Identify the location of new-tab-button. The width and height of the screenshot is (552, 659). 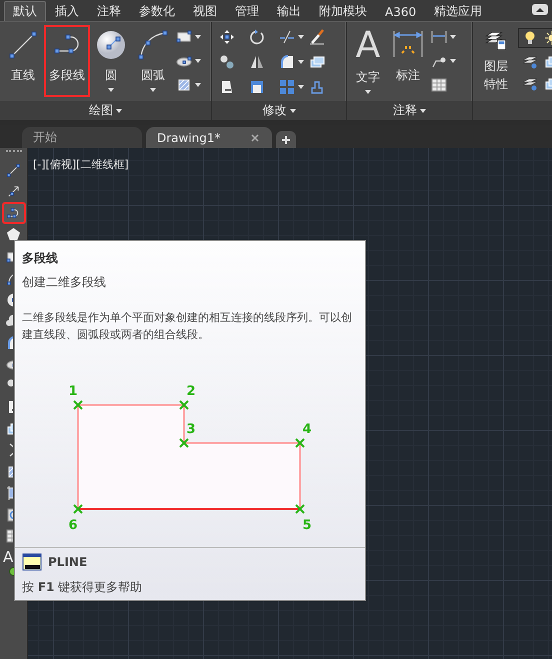
(286, 139).